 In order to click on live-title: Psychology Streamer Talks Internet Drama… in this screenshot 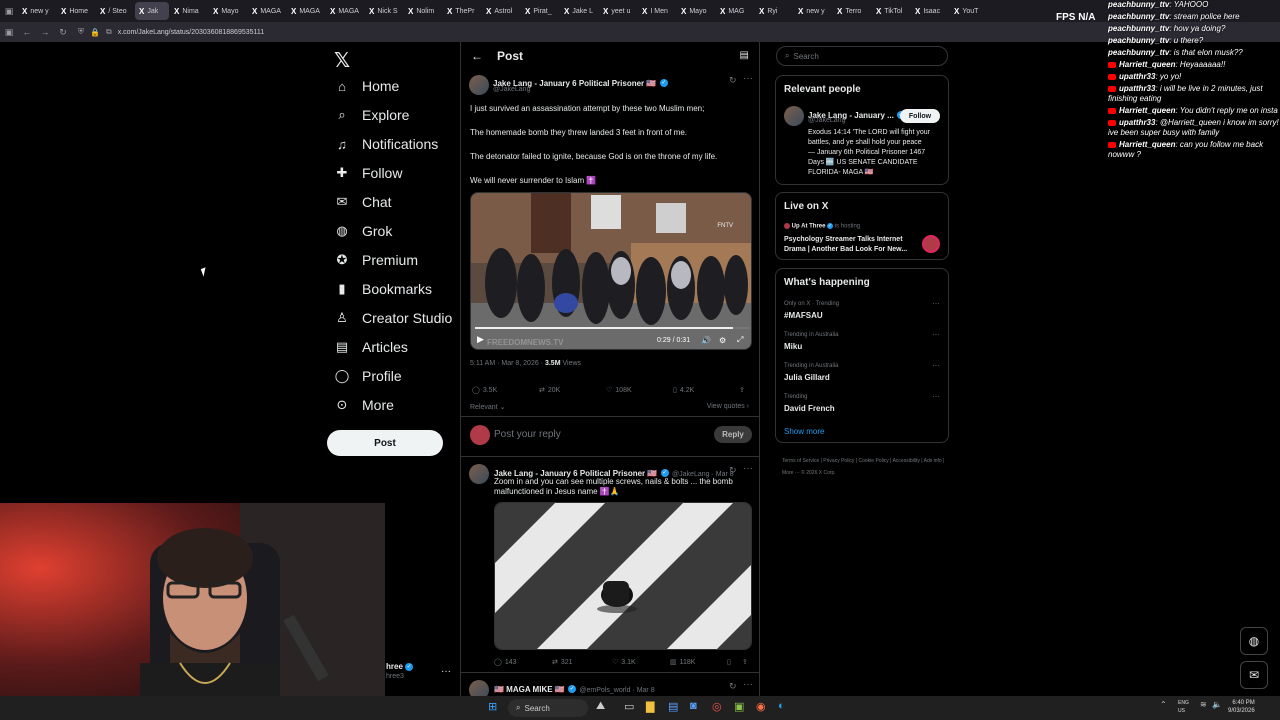, I will do `click(845, 245)`.